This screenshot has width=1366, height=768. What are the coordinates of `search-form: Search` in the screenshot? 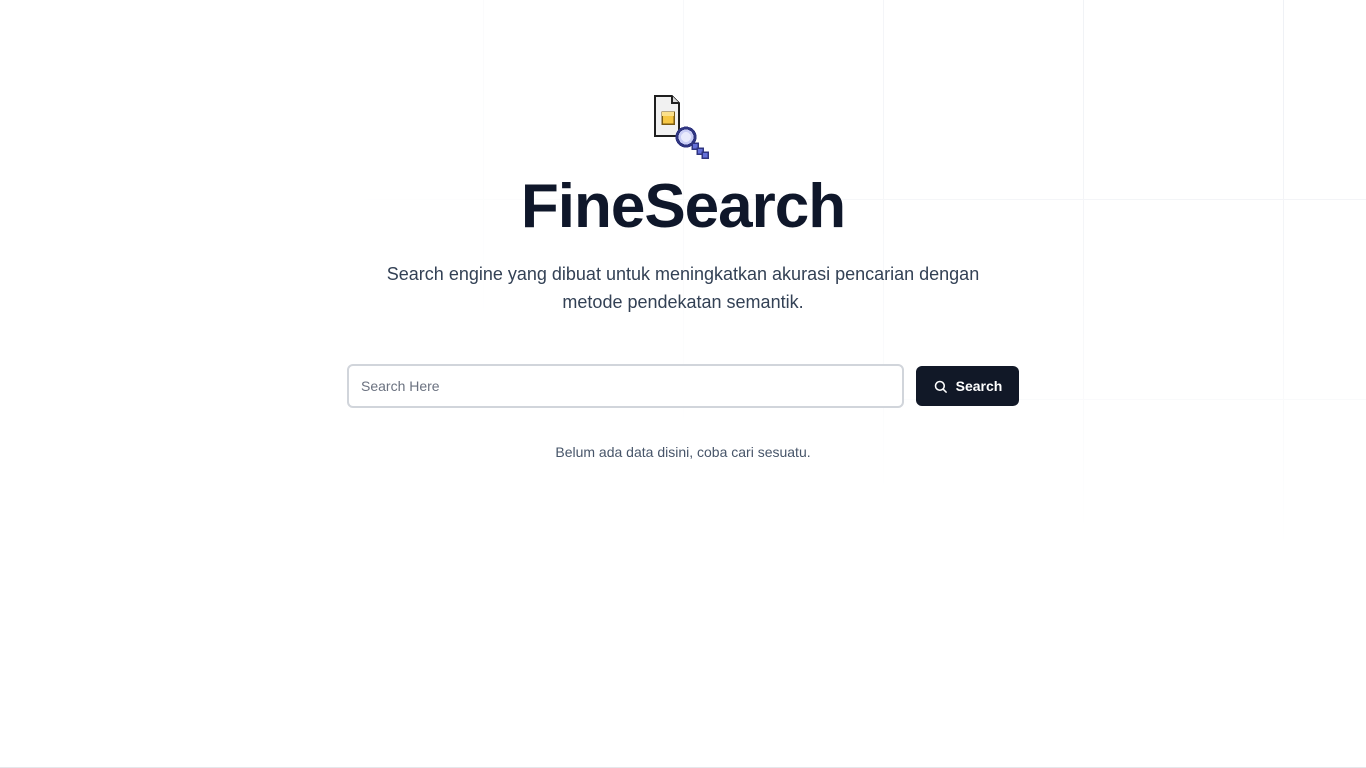 It's located at (683, 386).